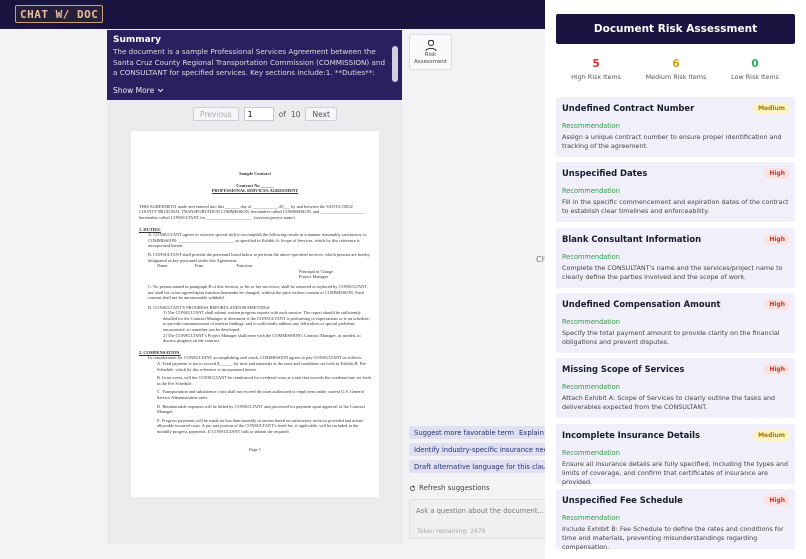 This screenshot has height=559, width=806. What do you see at coordinates (755, 64) in the screenshot?
I see `stat-count: 0` at bounding box center [755, 64].